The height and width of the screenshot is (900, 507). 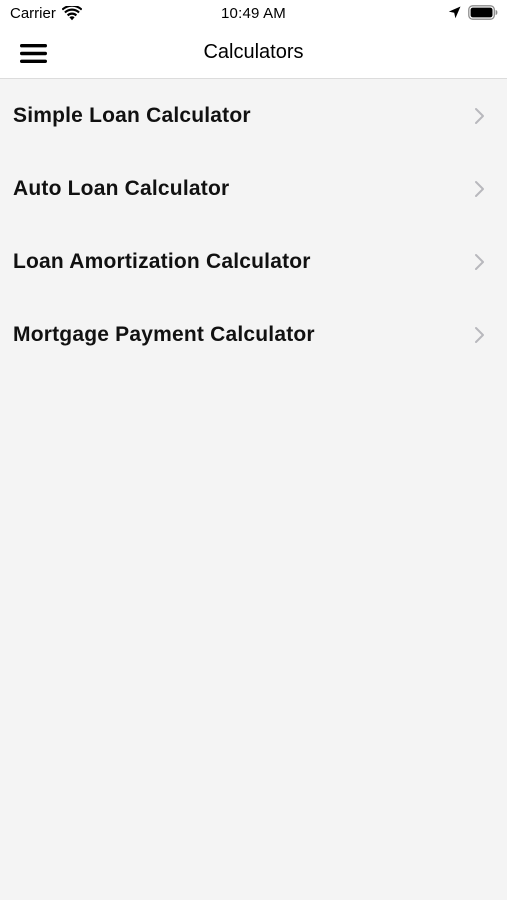 I want to click on battery-icon, so click(x=483, y=12).